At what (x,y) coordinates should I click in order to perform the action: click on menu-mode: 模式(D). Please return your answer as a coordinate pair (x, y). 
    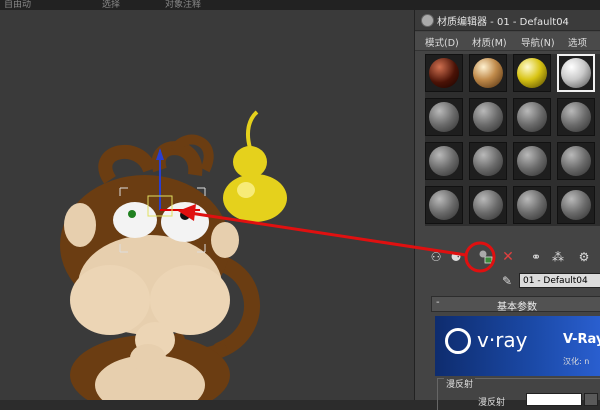
    Looking at the image, I should click on (442, 42).